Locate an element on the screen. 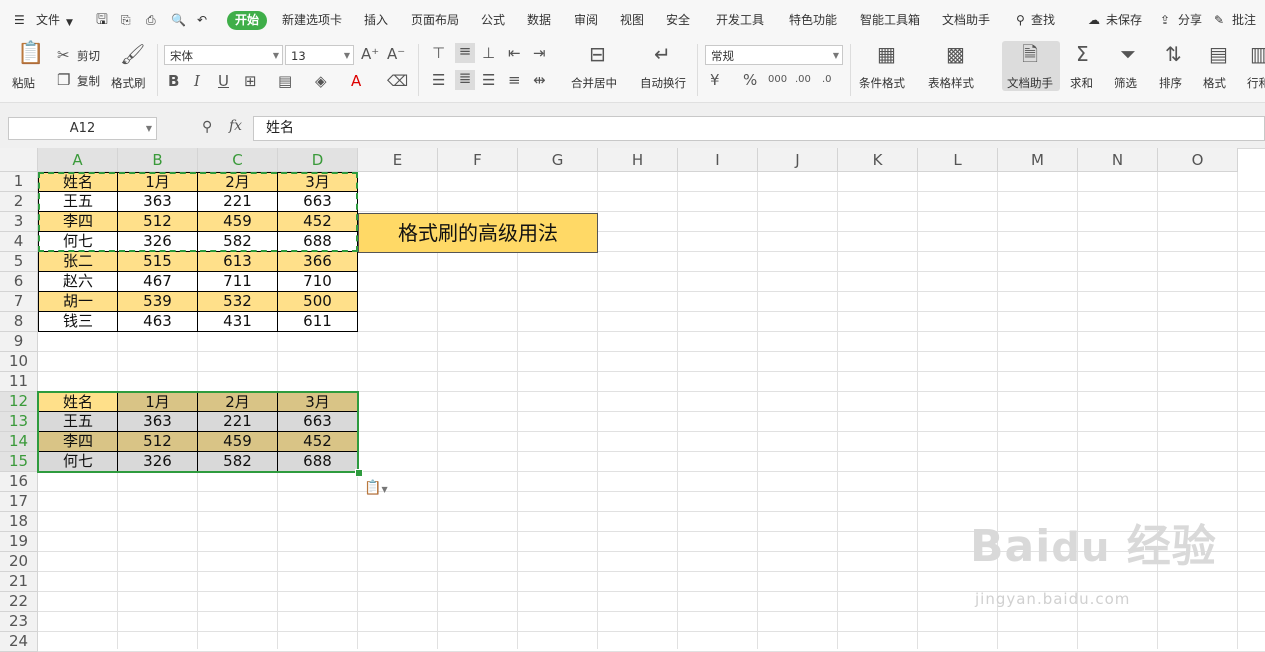 The width and height of the screenshot is (1265, 652). doc-assistant-button: 文档助手 is located at coordinates (1030, 83).